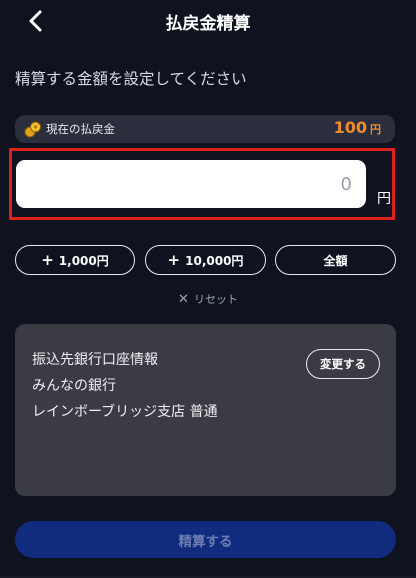 The width and height of the screenshot is (416, 578). What do you see at coordinates (183, 299) in the screenshot?
I see `close-icon: ✕` at bounding box center [183, 299].